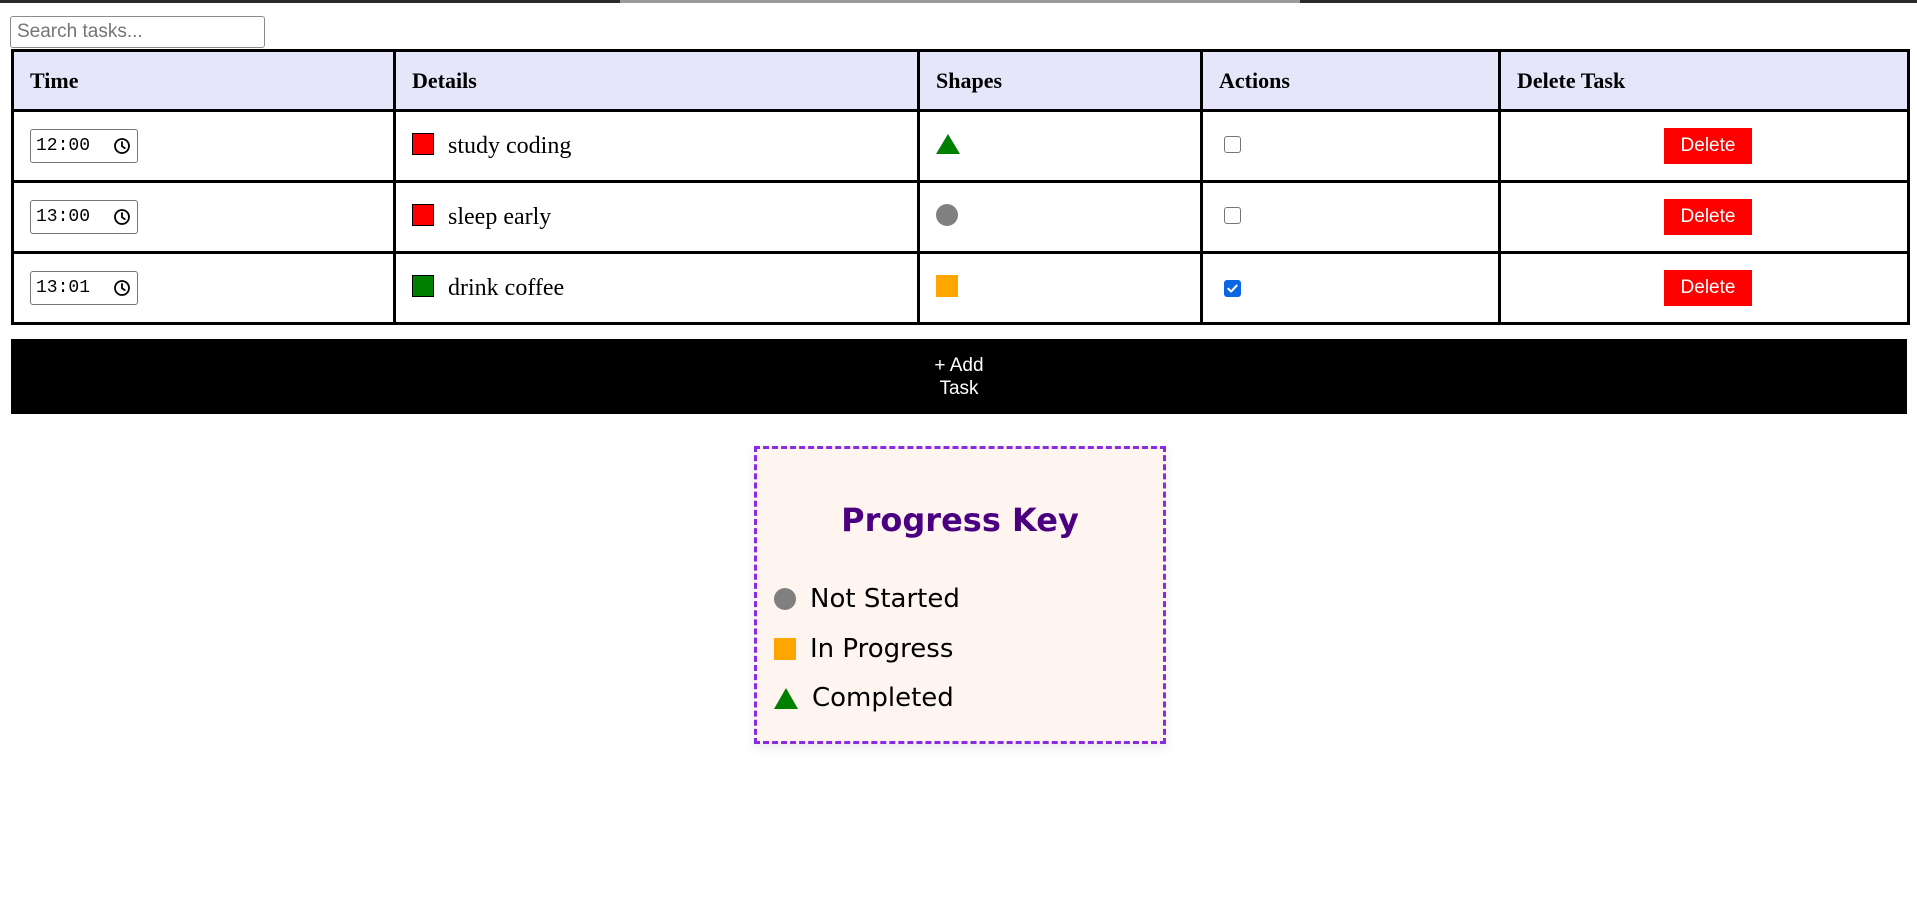 This screenshot has height=922, width=1917. I want to click on time-value: 13:01, so click(63, 288).